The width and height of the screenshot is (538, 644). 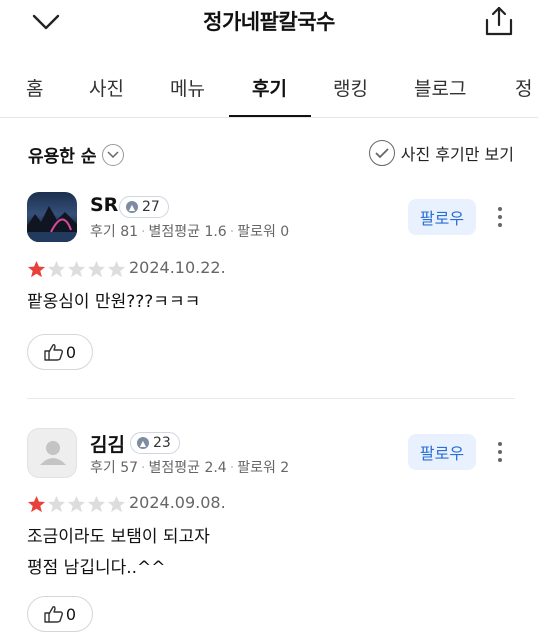 I want to click on chevron-down-icon, so click(x=113, y=154).